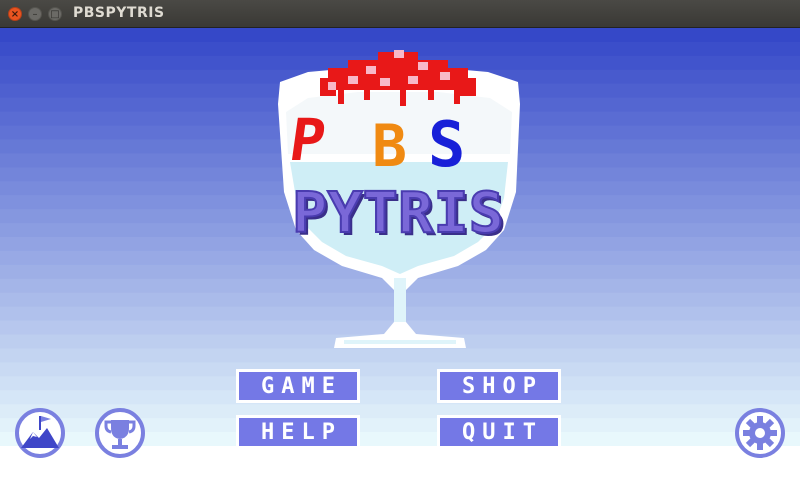 The image size is (800, 478). What do you see at coordinates (55, 14) in the screenshot?
I see `window-maximize-button: □` at bounding box center [55, 14].